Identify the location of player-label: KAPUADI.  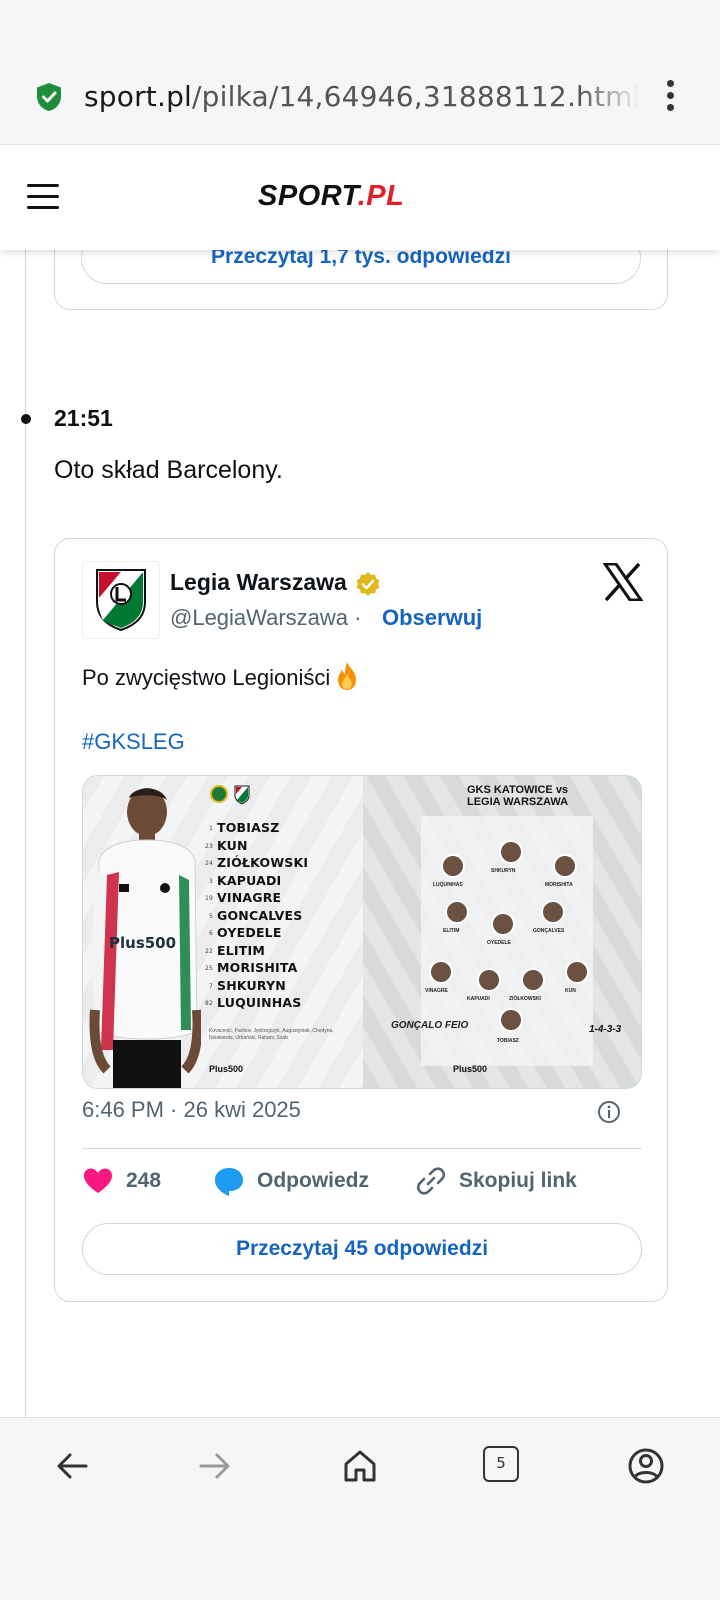
(478, 999).